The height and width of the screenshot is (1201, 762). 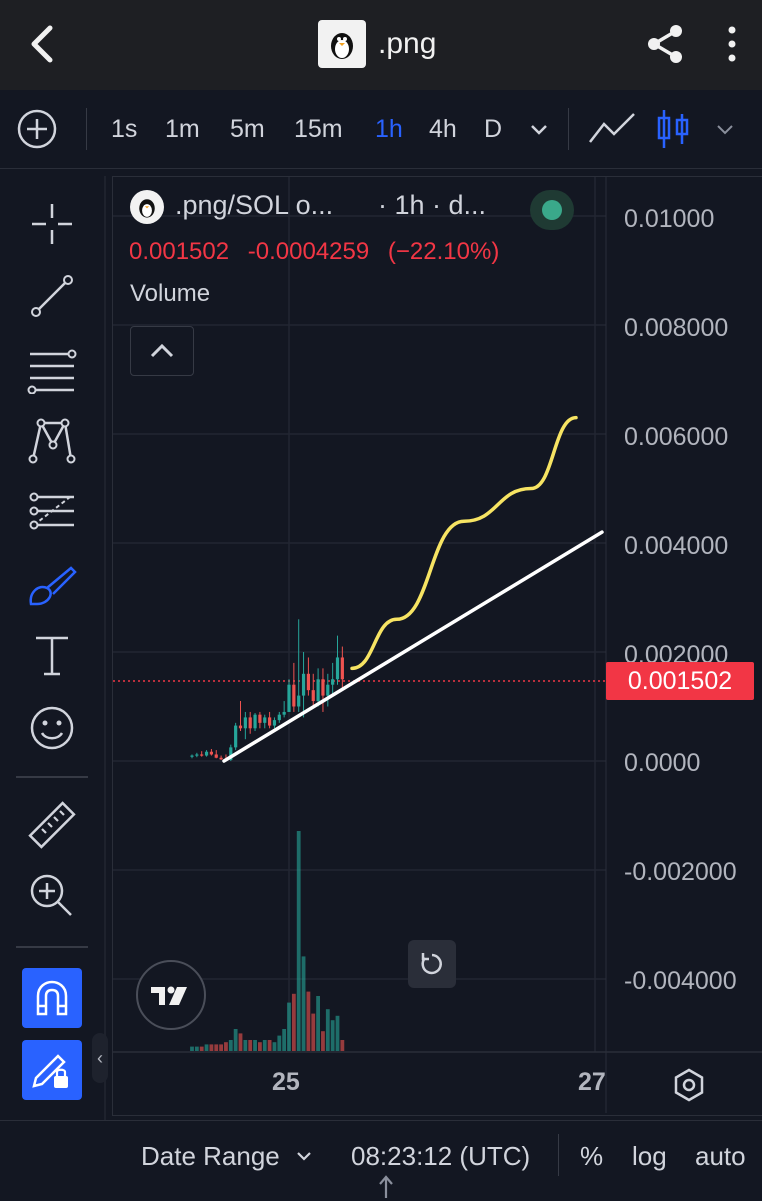 I want to click on plus-circle-icon, so click(x=37, y=129).